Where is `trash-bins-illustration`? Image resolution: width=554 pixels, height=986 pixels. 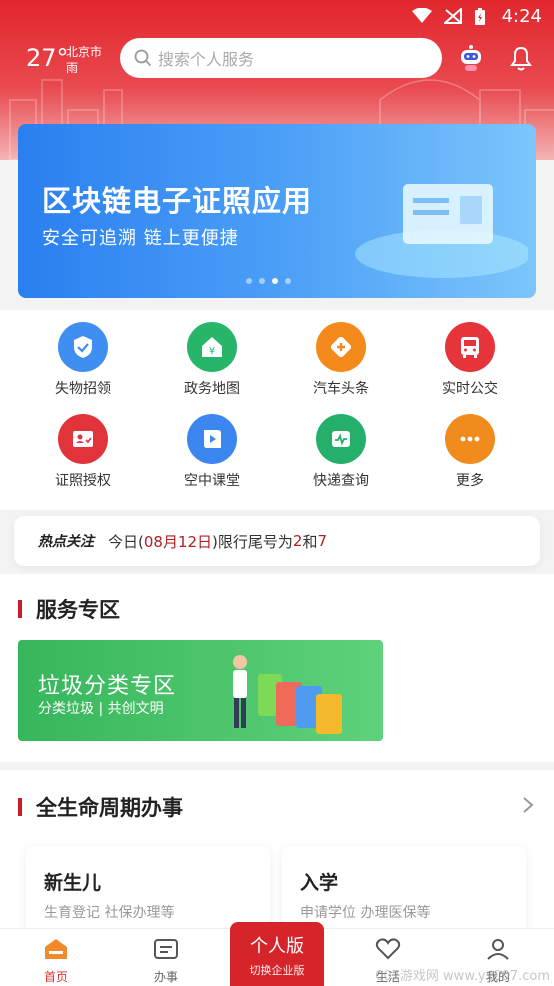
trash-bins-illustration is located at coordinates (287, 694).